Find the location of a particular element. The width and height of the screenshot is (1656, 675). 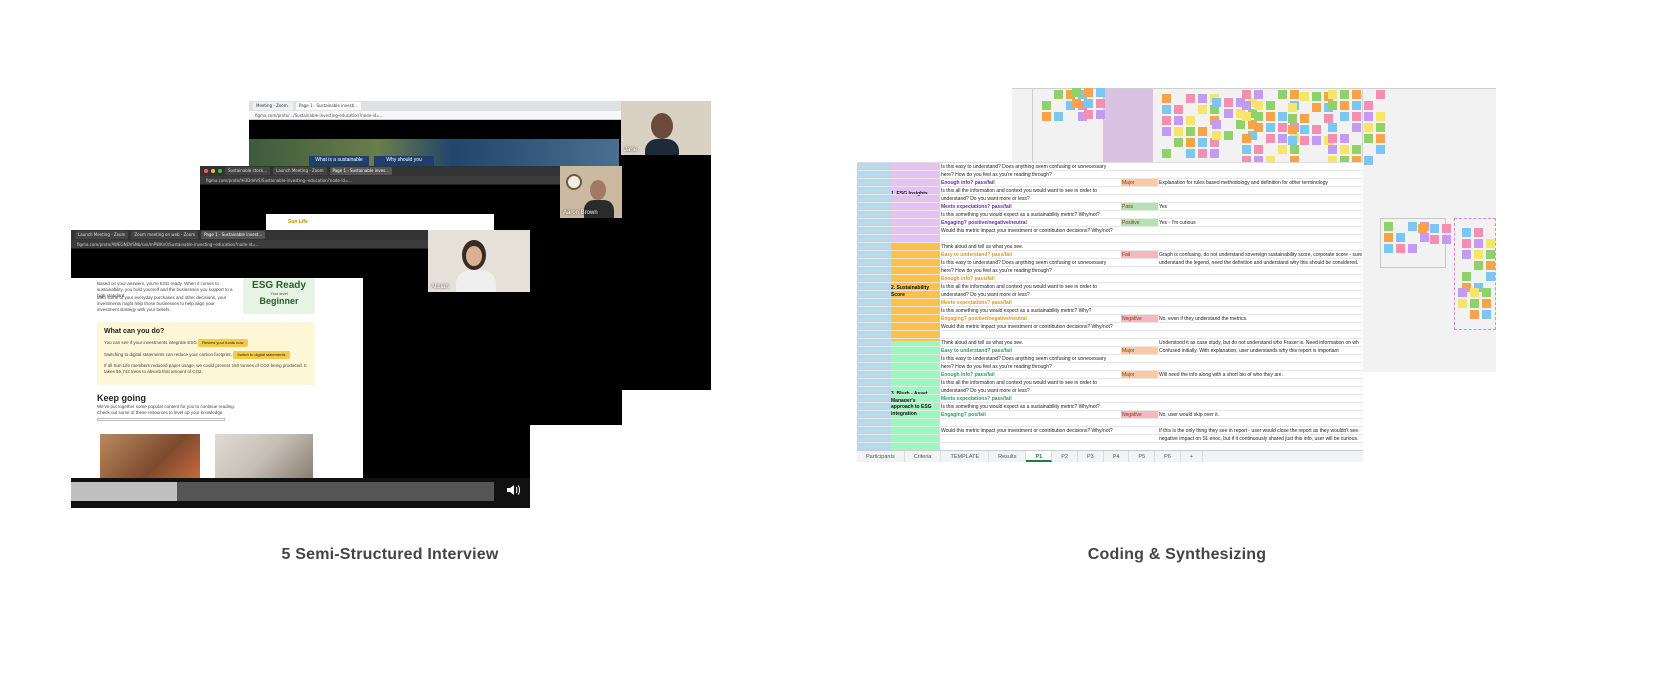

sheet-tab: P6 is located at coordinates (1168, 456).